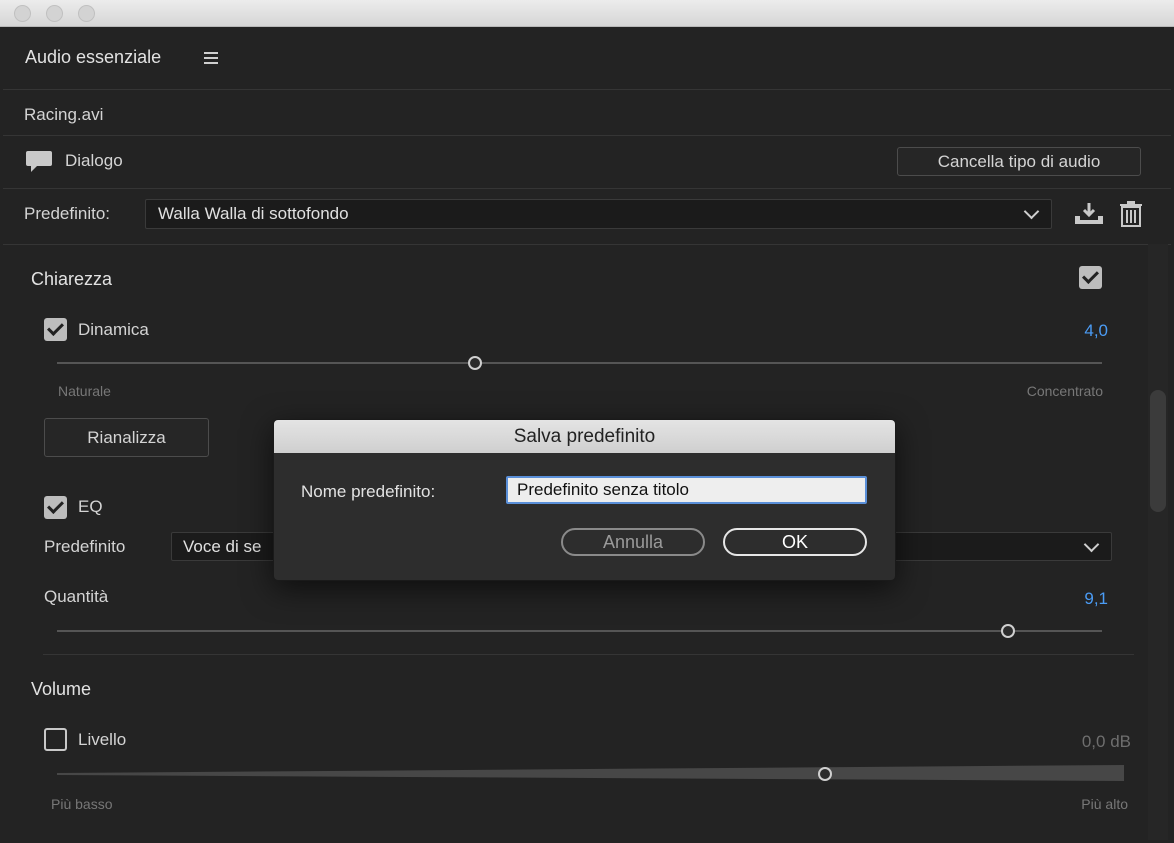  What do you see at coordinates (76, 596) in the screenshot?
I see `amount-label: Quantità` at bounding box center [76, 596].